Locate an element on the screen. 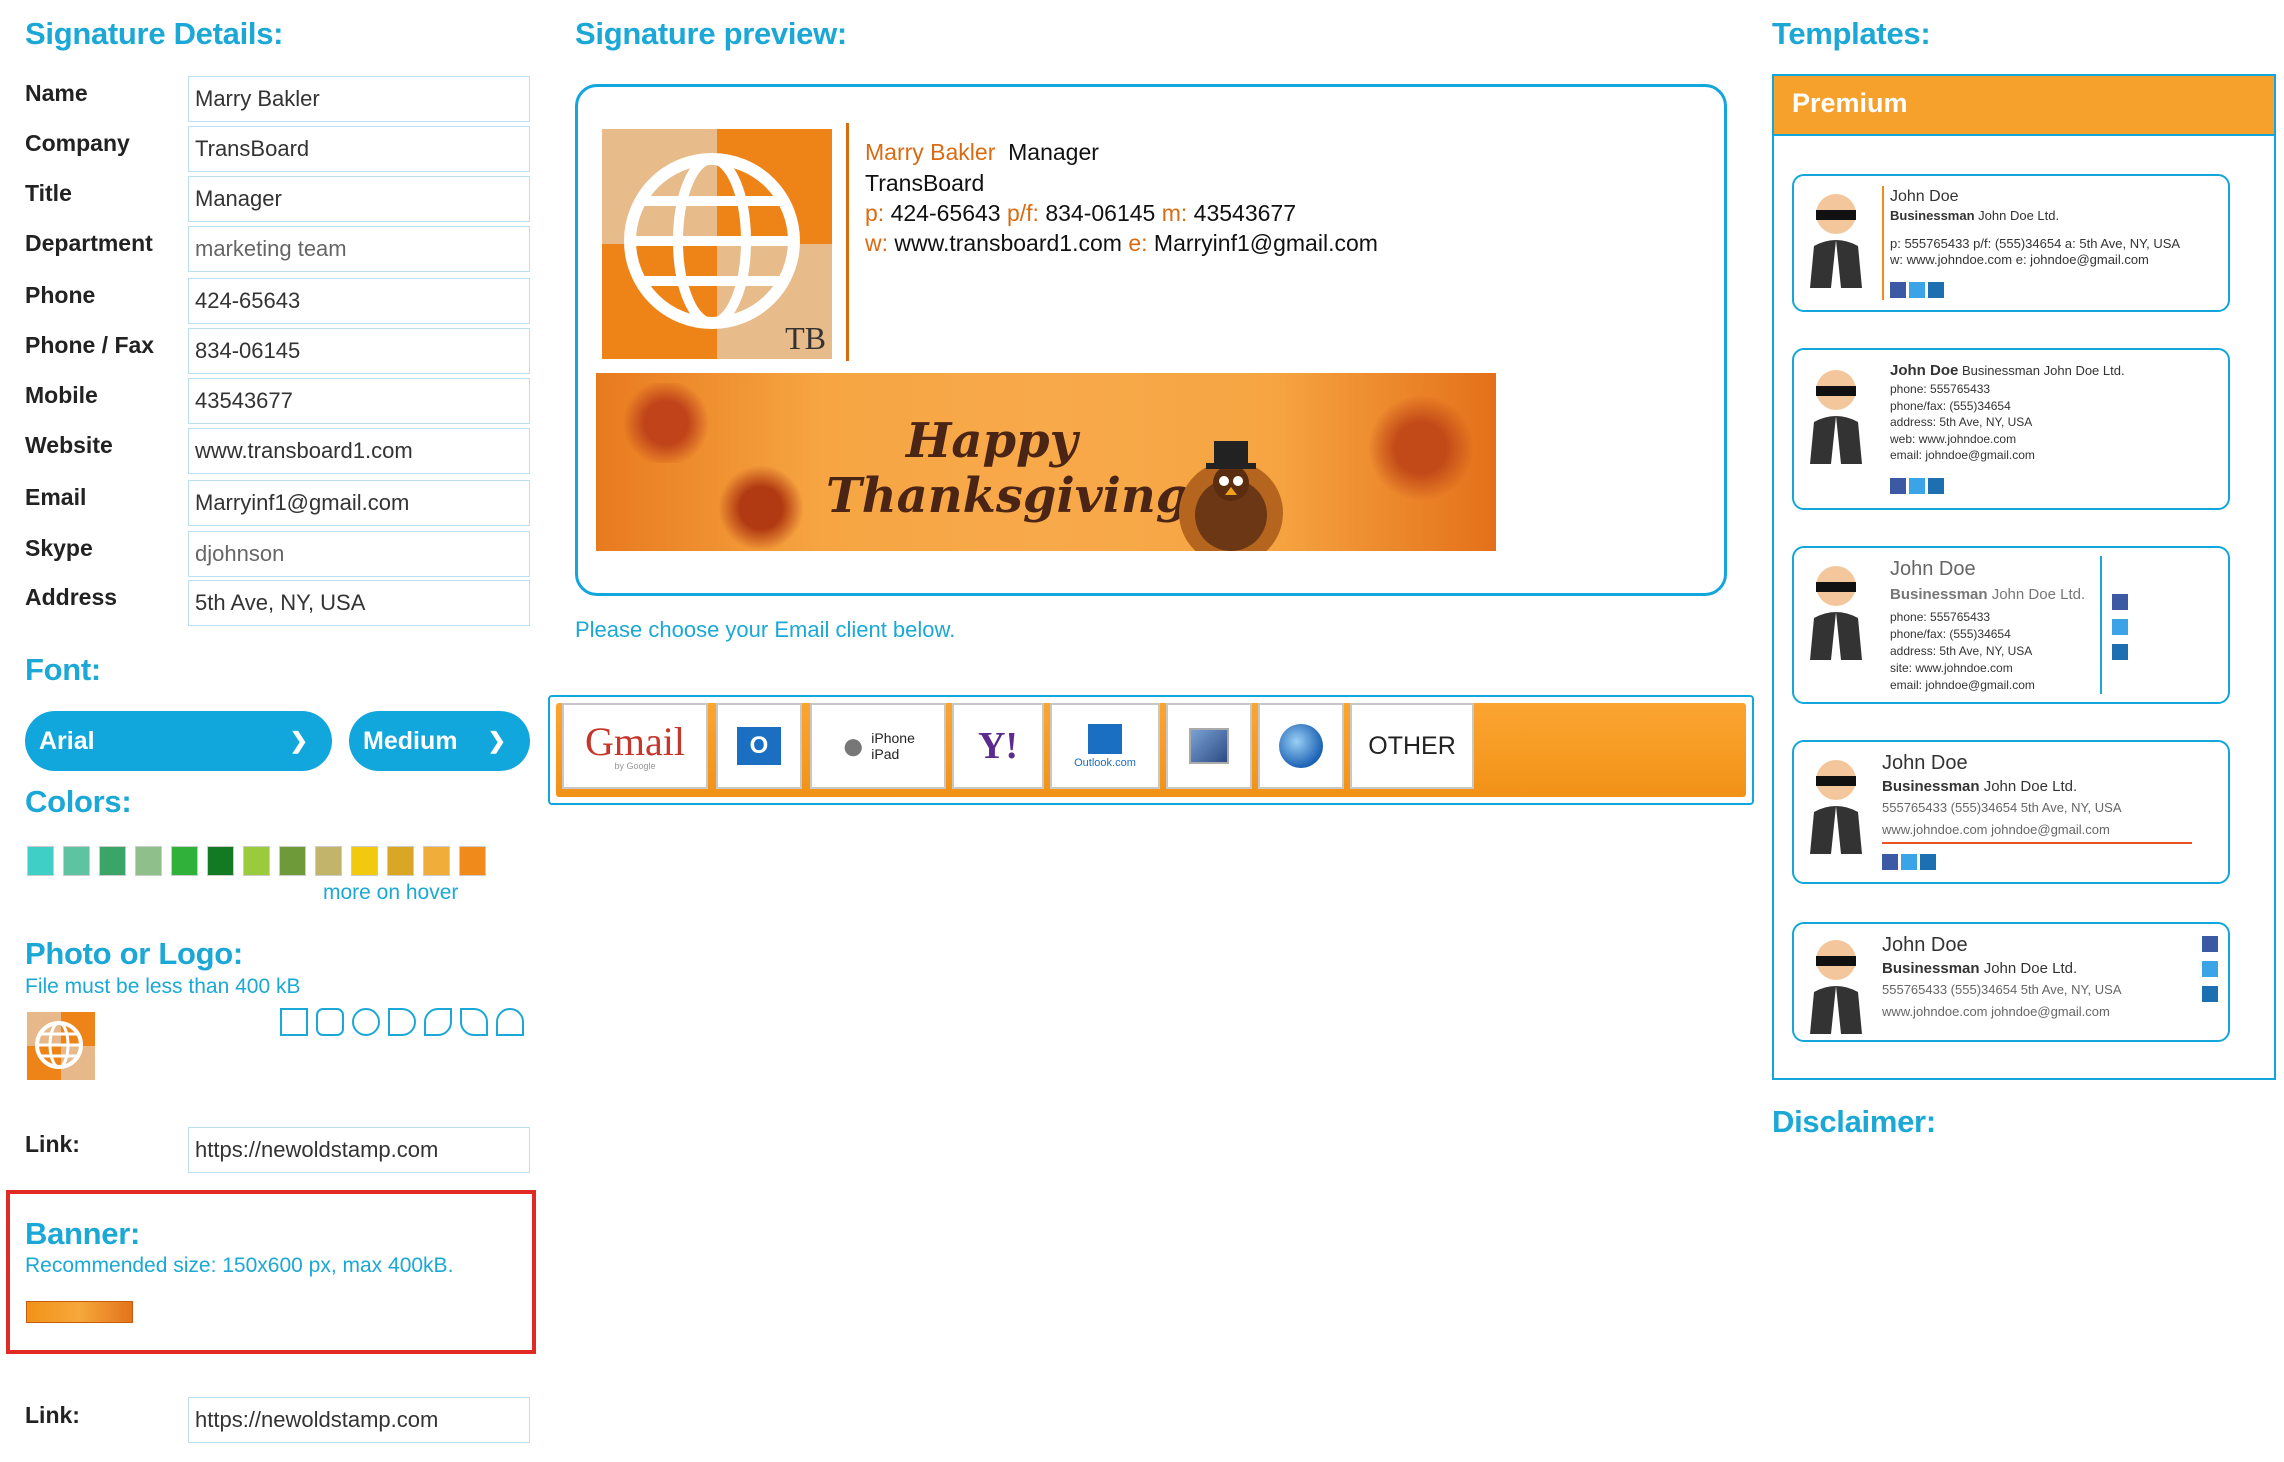 The height and width of the screenshot is (1462, 2284). phone-label: p: is located at coordinates (875, 213).